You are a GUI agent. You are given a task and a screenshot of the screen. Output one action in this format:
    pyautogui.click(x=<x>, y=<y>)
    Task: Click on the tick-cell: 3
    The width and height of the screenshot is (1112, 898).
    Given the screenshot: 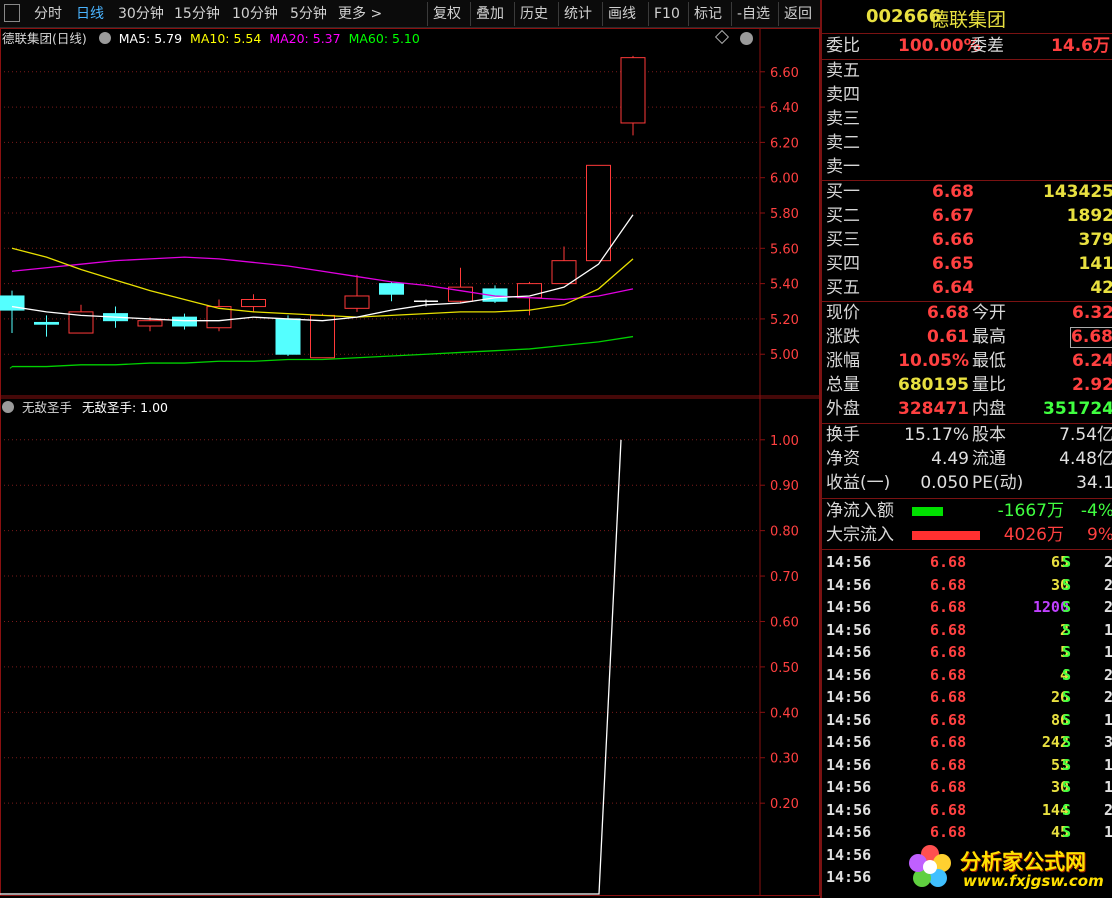 What is the action you would take?
    pyautogui.click(x=1108, y=742)
    